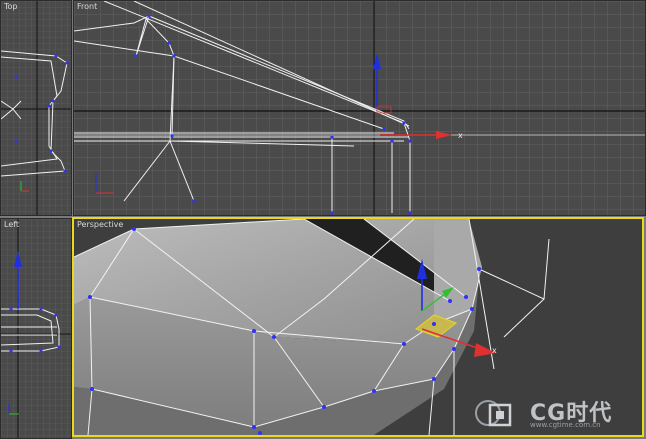  What do you see at coordinates (460, 135) in the screenshot?
I see `front-x-axis-label: x` at bounding box center [460, 135].